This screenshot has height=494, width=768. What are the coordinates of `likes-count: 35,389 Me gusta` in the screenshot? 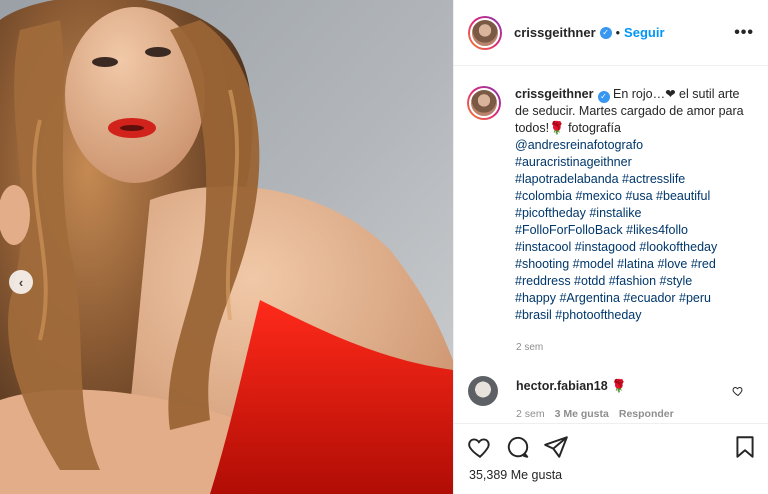 It's located at (515, 475).